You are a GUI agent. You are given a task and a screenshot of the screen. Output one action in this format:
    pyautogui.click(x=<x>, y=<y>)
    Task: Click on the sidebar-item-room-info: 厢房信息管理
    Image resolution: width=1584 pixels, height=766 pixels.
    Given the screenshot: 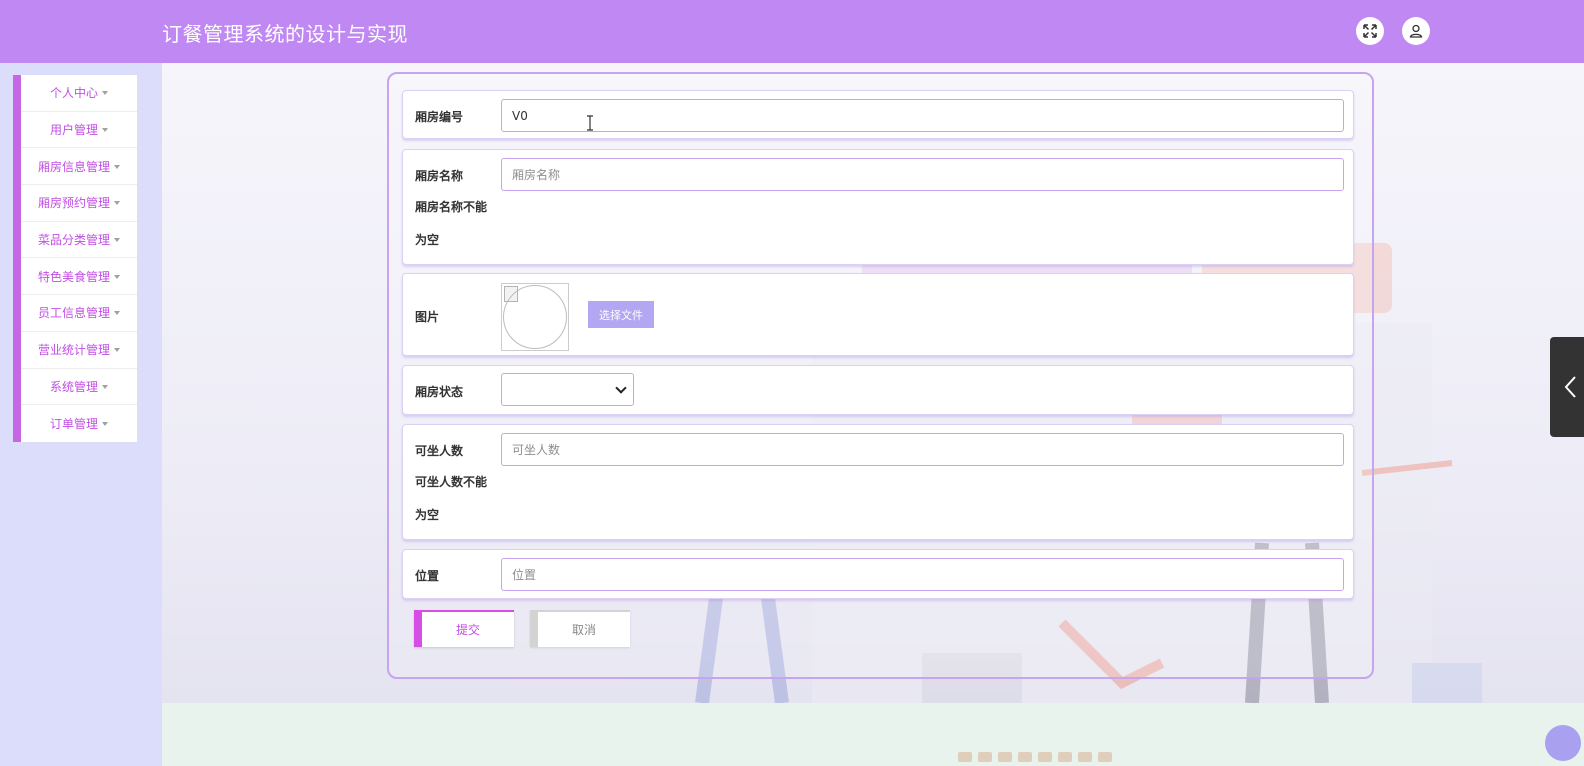 What is the action you would take?
    pyautogui.click(x=79, y=167)
    